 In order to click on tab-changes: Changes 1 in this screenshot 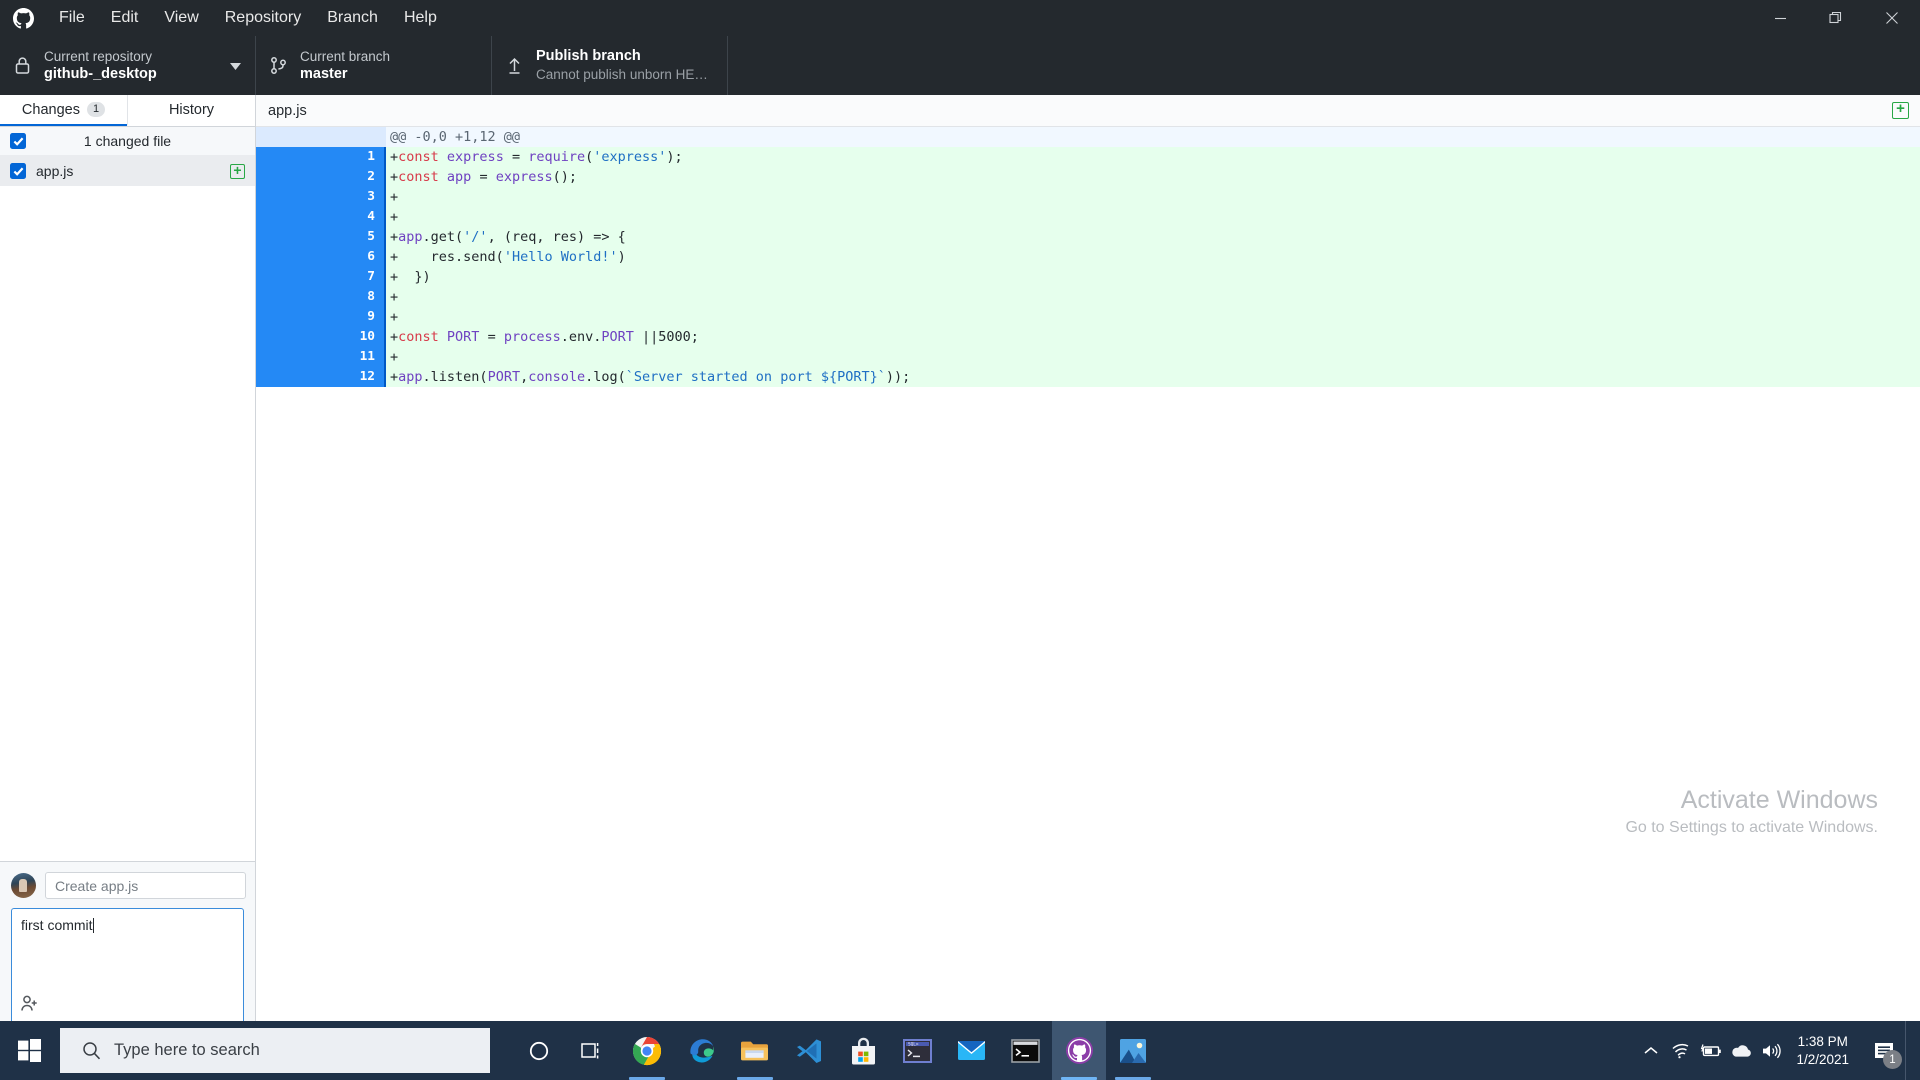, I will do `click(63, 110)`.